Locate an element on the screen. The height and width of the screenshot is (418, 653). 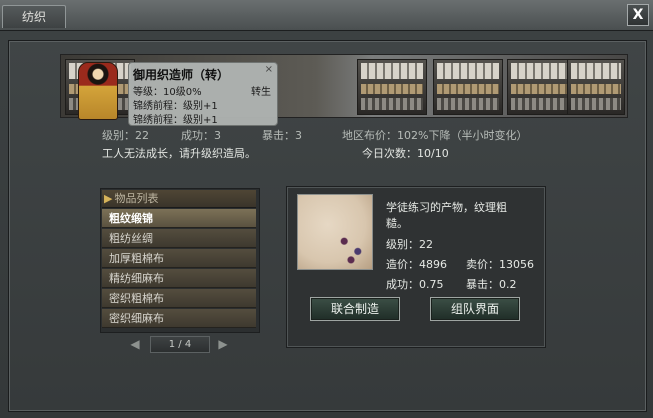
list-item: 精纺细麻布 is located at coordinates (179, 278).